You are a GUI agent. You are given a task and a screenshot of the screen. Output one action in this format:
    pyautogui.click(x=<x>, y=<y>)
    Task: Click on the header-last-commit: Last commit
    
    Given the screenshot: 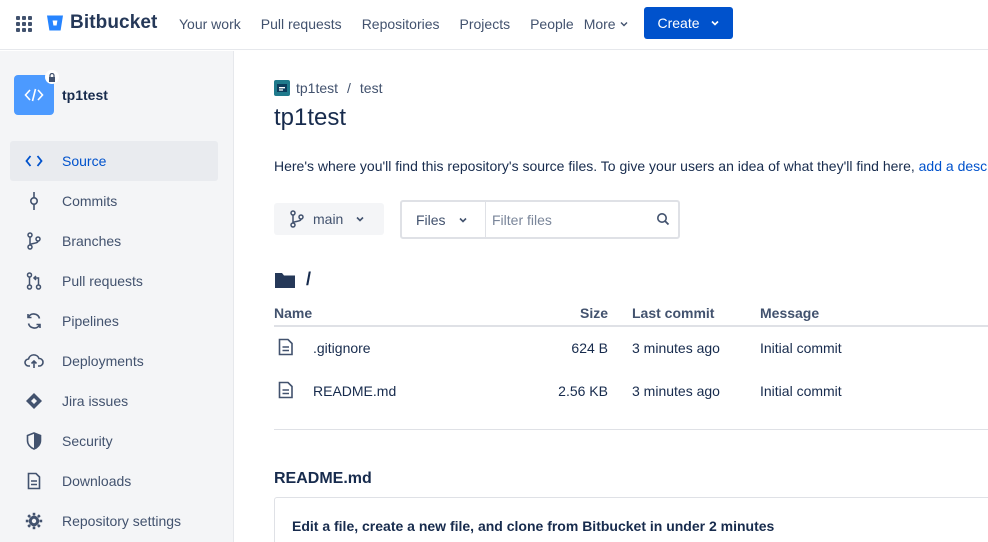 What is the action you would take?
    pyautogui.click(x=673, y=313)
    